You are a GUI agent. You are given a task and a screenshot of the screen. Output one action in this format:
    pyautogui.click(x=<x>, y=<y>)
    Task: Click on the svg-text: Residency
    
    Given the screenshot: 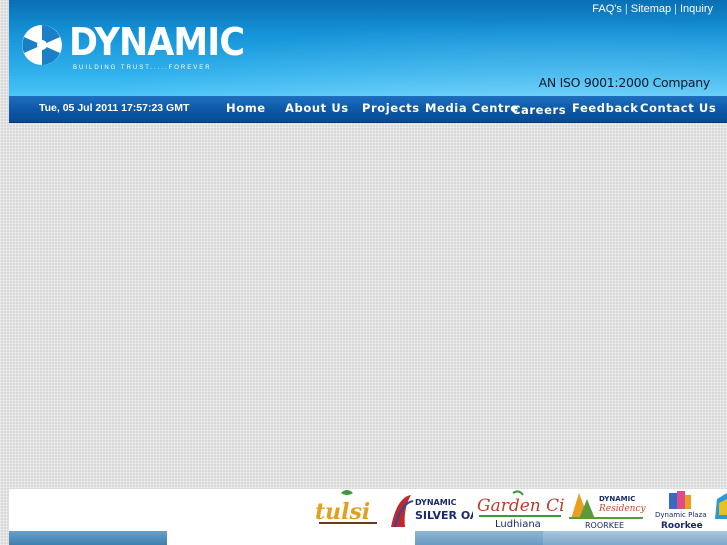 What is the action you would take?
    pyautogui.click(x=622, y=509)
    